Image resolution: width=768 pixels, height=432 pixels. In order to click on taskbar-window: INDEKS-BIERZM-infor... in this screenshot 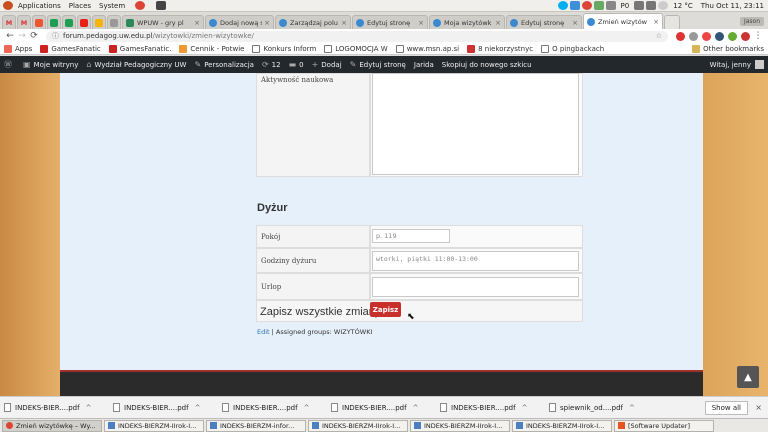, I will do `click(256, 425)`.